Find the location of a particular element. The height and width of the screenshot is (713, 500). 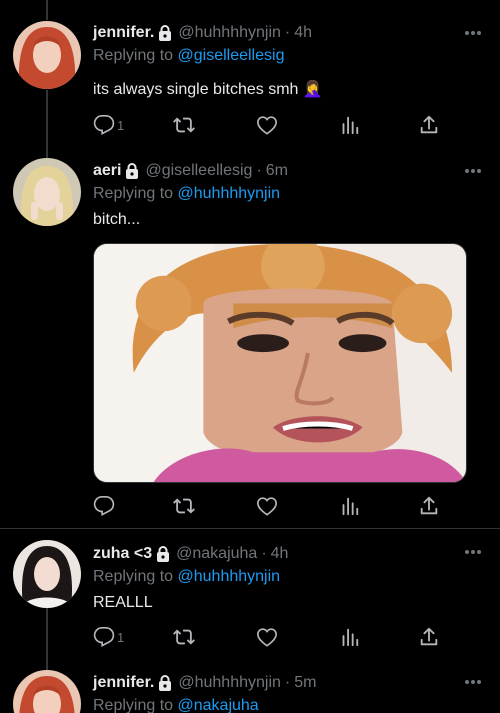

timestamp: 5m is located at coordinates (305, 683).